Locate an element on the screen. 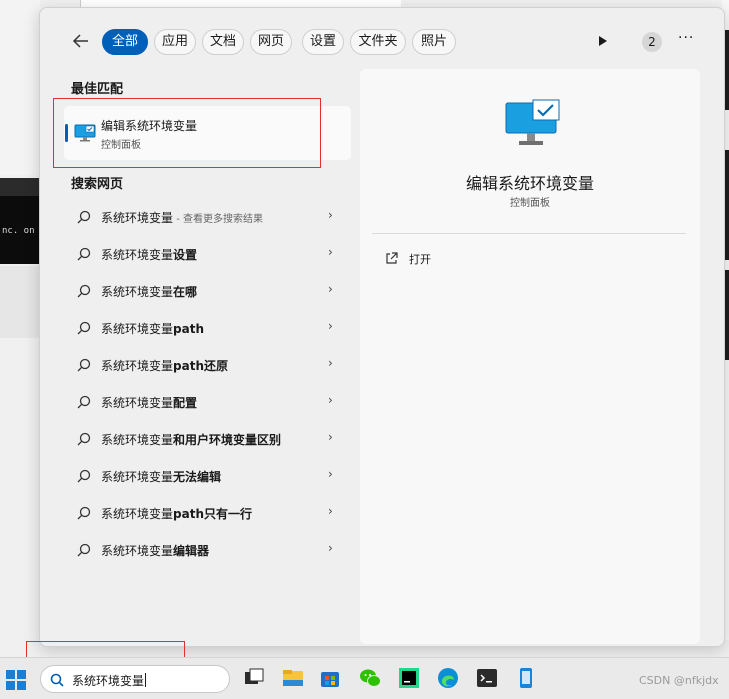 The image size is (729, 699). more-options-button: ··· is located at coordinates (686, 38).